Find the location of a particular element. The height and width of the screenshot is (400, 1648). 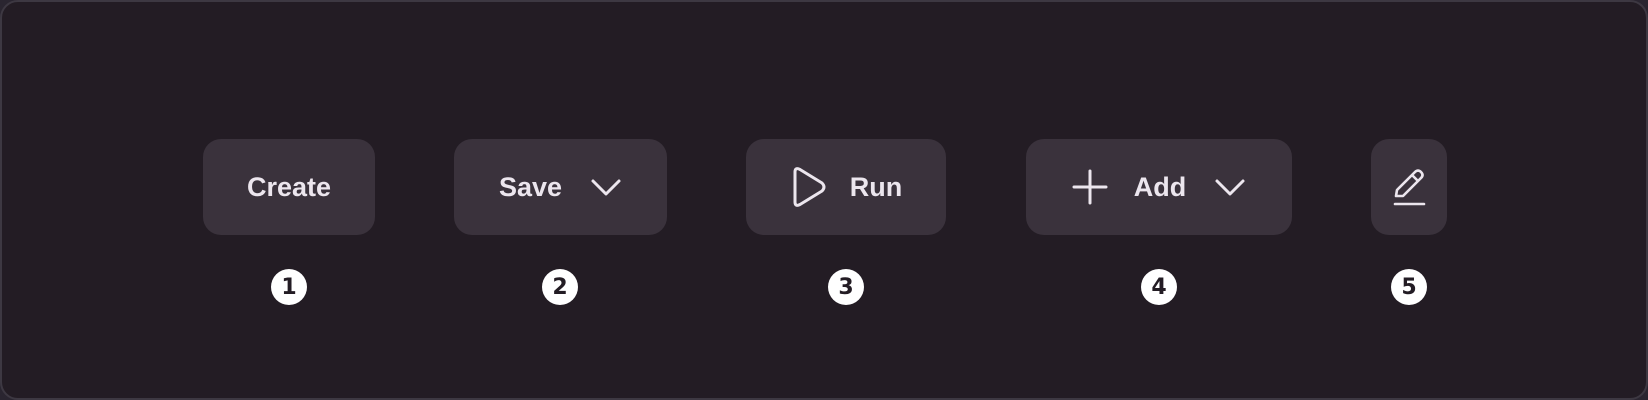

step-badge-4: 4 is located at coordinates (1159, 287).